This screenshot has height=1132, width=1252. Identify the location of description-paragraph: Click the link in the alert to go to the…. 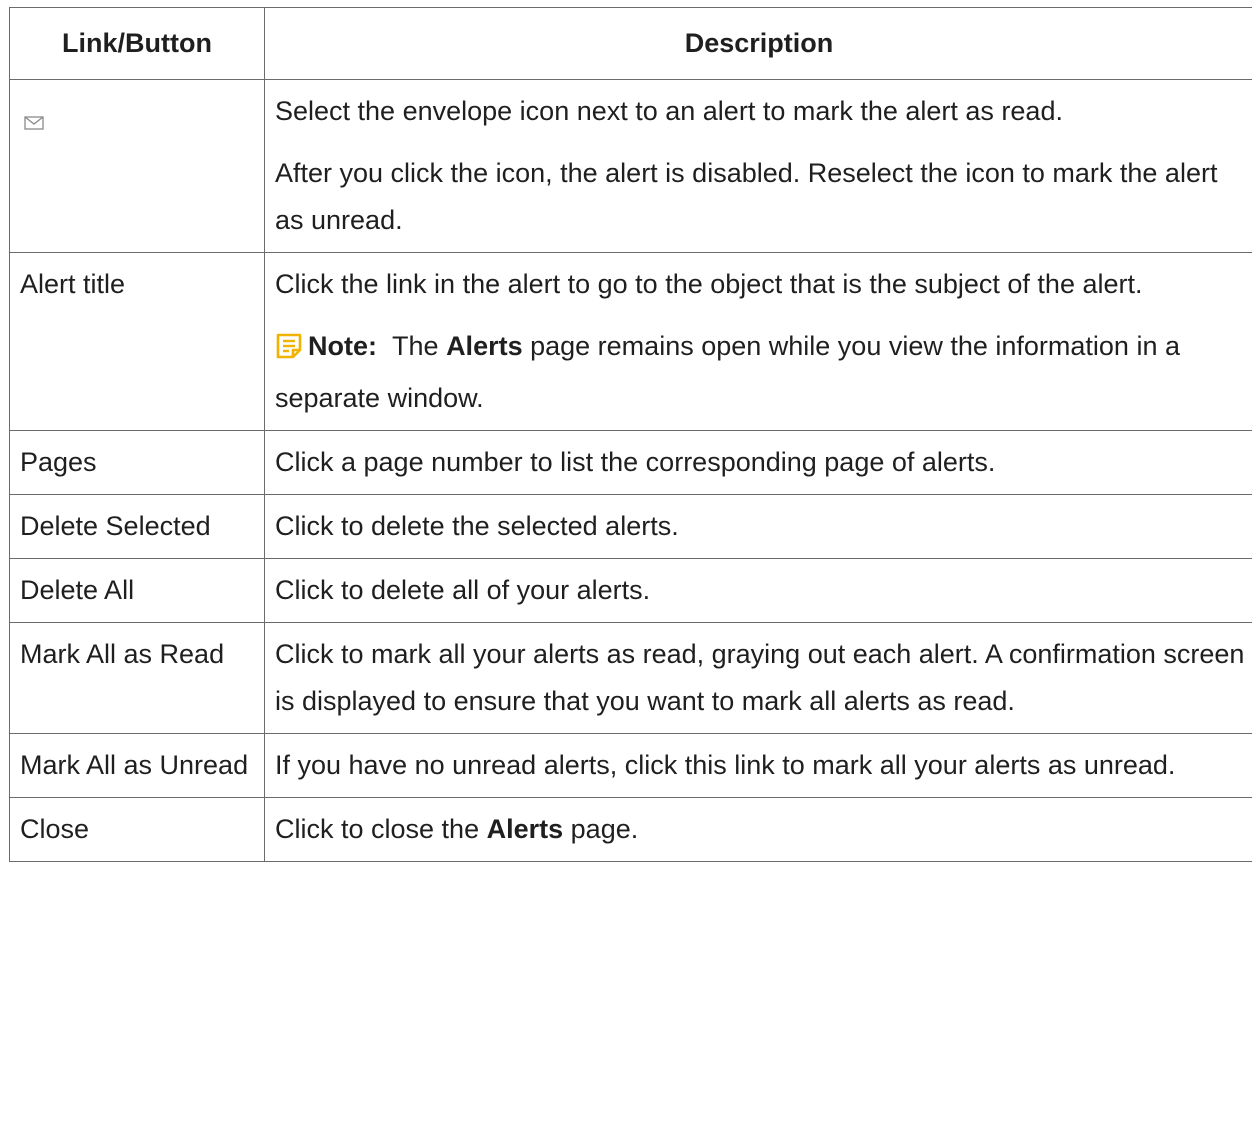
(709, 284).